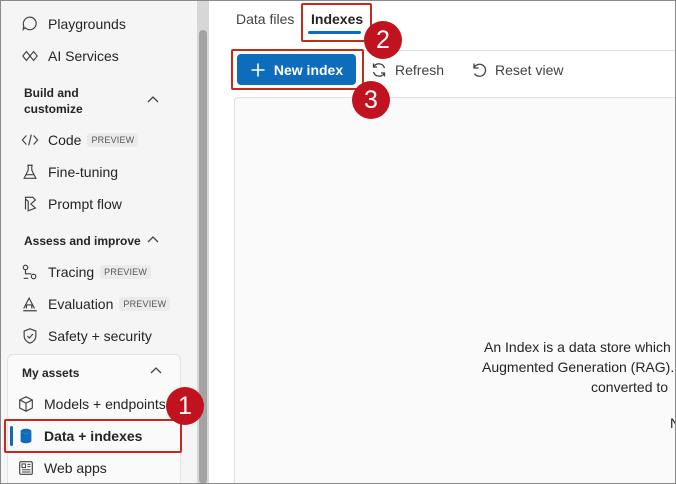  What do you see at coordinates (579, 367) in the screenshot?
I see `description-line: Augmented Generation (RAG). A` at bounding box center [579, 367].